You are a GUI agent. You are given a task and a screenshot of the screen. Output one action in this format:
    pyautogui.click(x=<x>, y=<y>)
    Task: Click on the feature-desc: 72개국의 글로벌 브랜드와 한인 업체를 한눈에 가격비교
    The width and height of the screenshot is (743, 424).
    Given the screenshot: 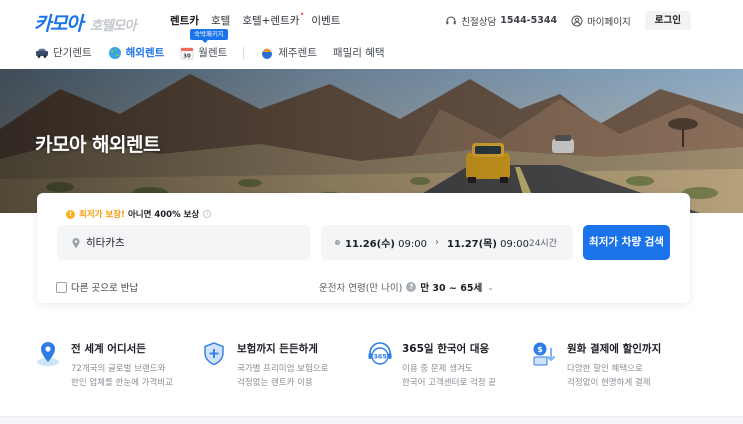 What is the action you would take?
    pyautogui.click(x=122, y=376)
    